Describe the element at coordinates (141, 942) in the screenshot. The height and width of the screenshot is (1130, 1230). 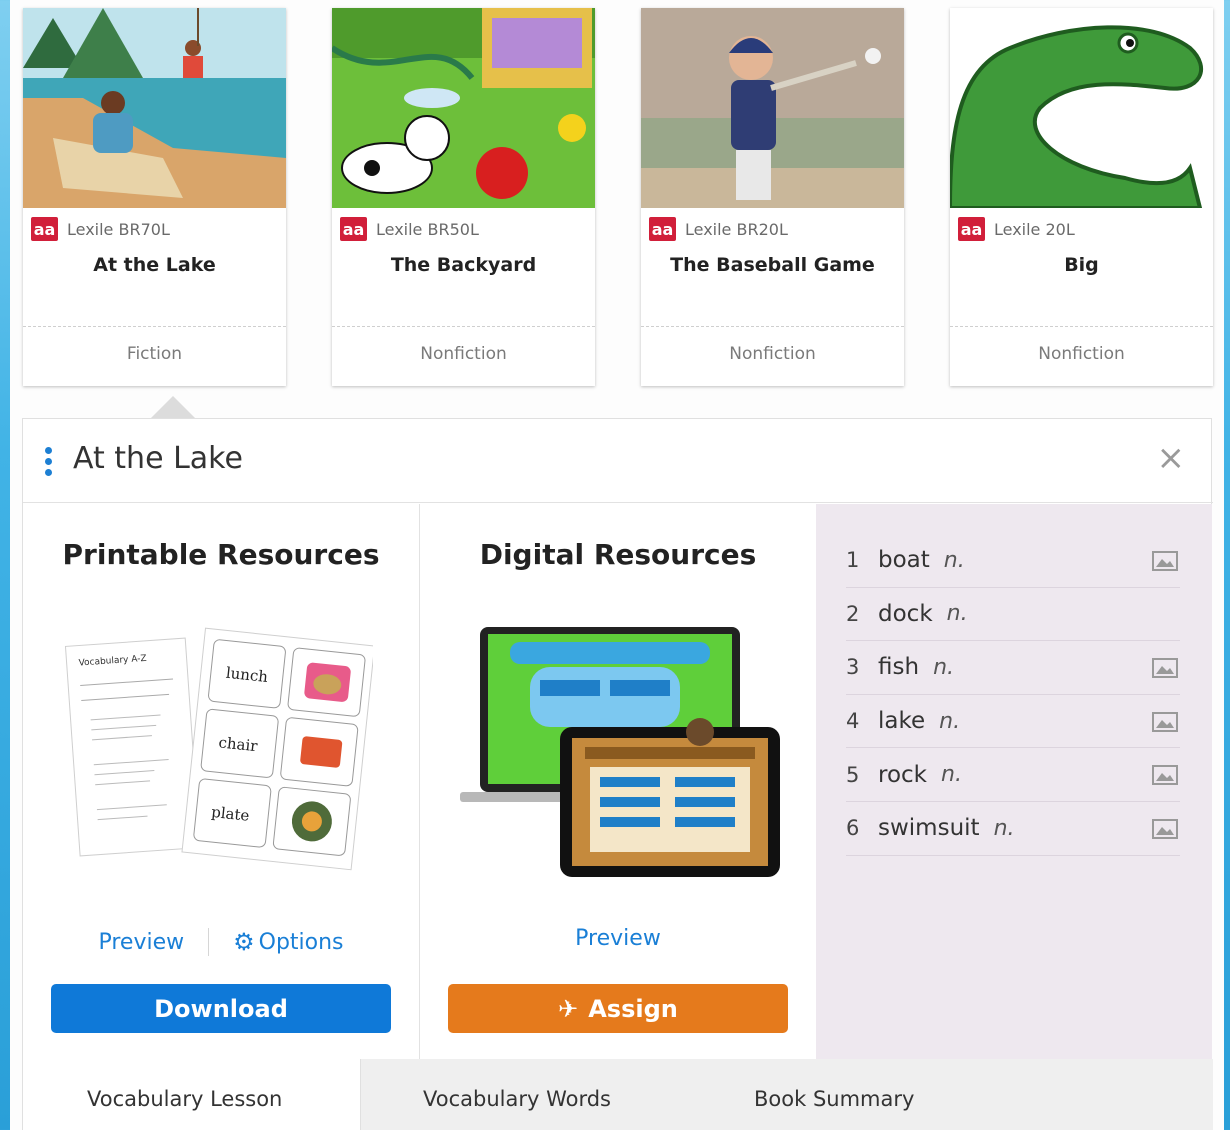
I see `printable-preview-link: Preview` at that location.